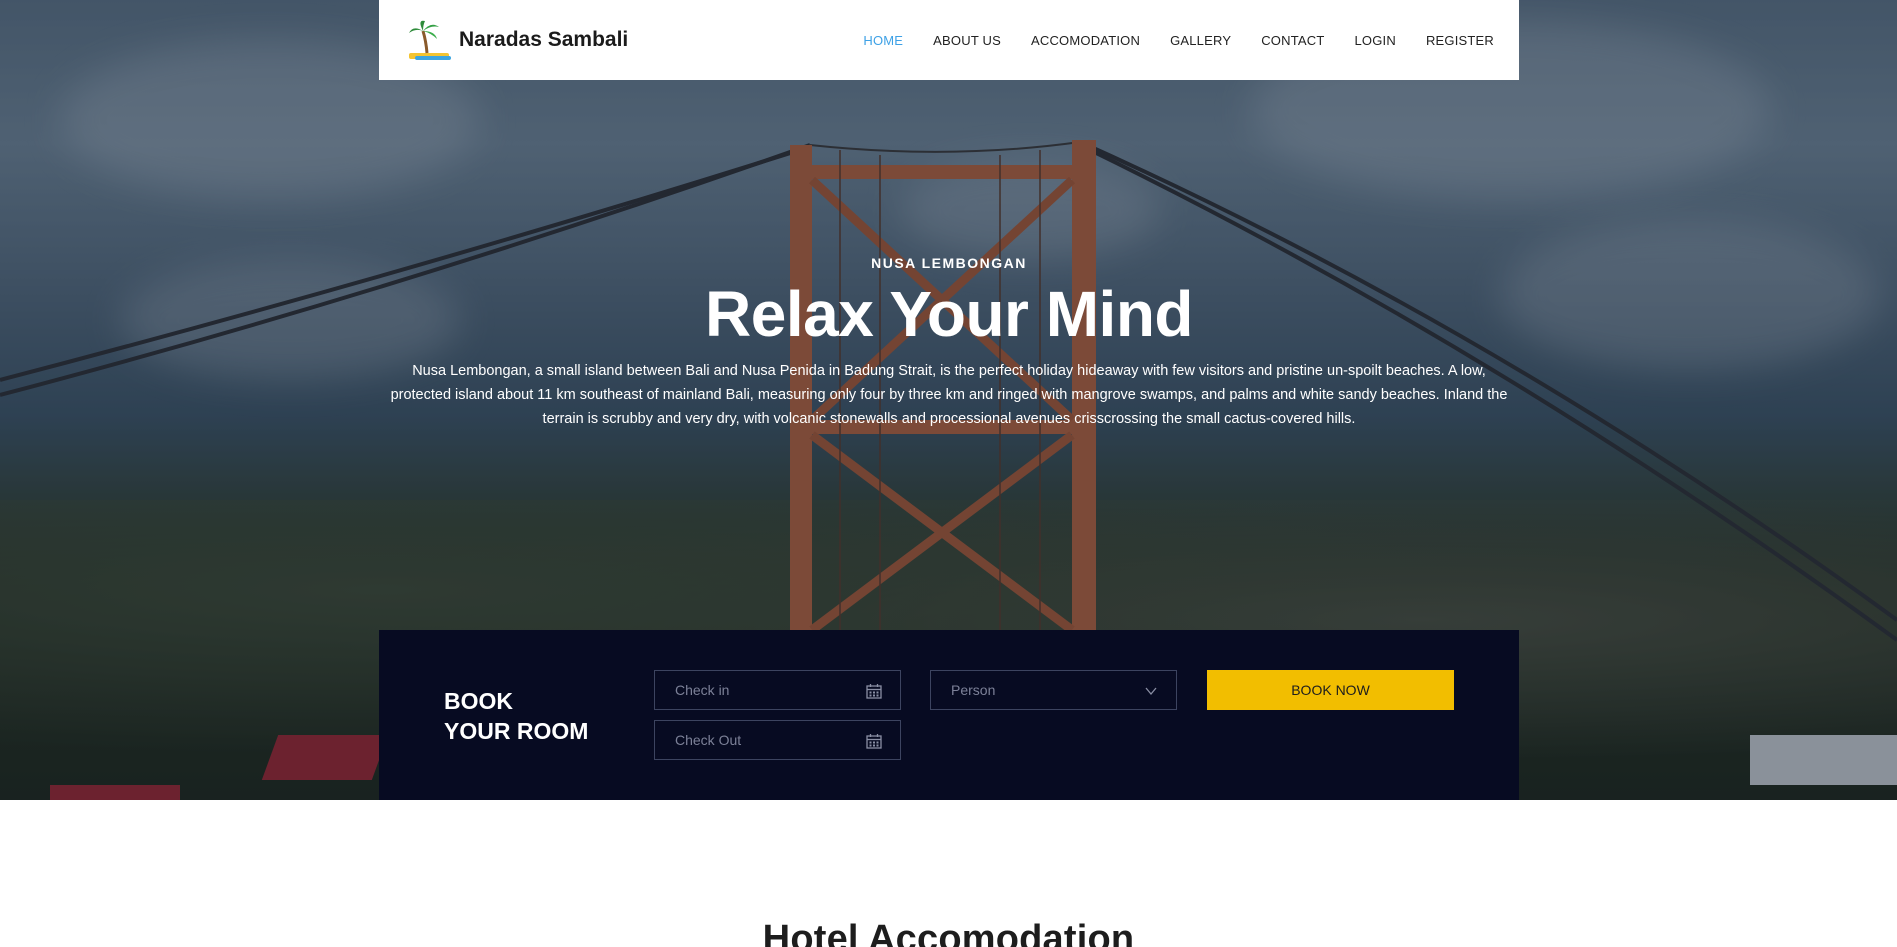  I want to click on check-out-field: Check Out, so click(777, 740).